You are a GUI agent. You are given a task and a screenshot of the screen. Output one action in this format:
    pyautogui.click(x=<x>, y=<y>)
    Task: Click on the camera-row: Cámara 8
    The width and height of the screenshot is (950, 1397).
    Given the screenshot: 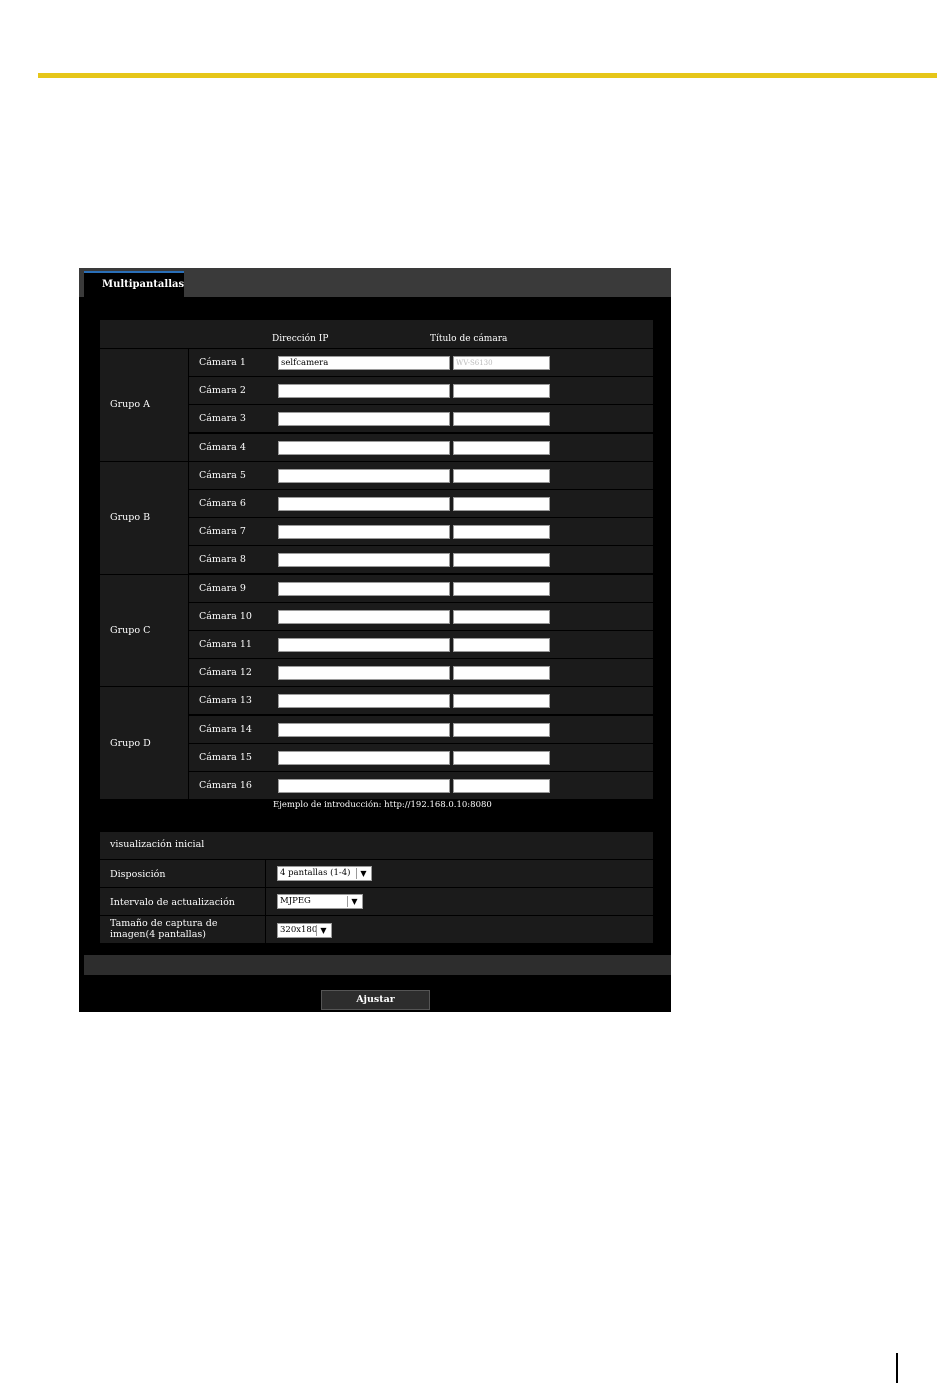 What is the action you would take?
    pyautogui.click(x=421, y=559)
    